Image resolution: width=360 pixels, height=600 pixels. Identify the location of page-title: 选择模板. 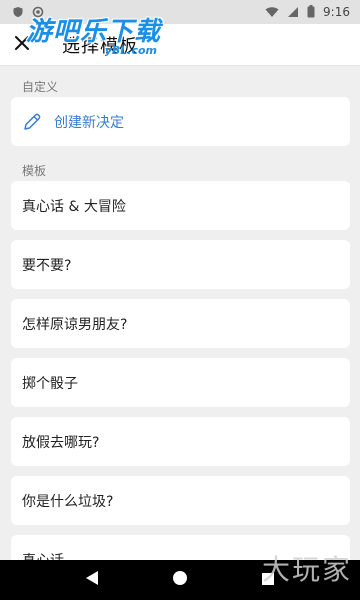
(100, 46).